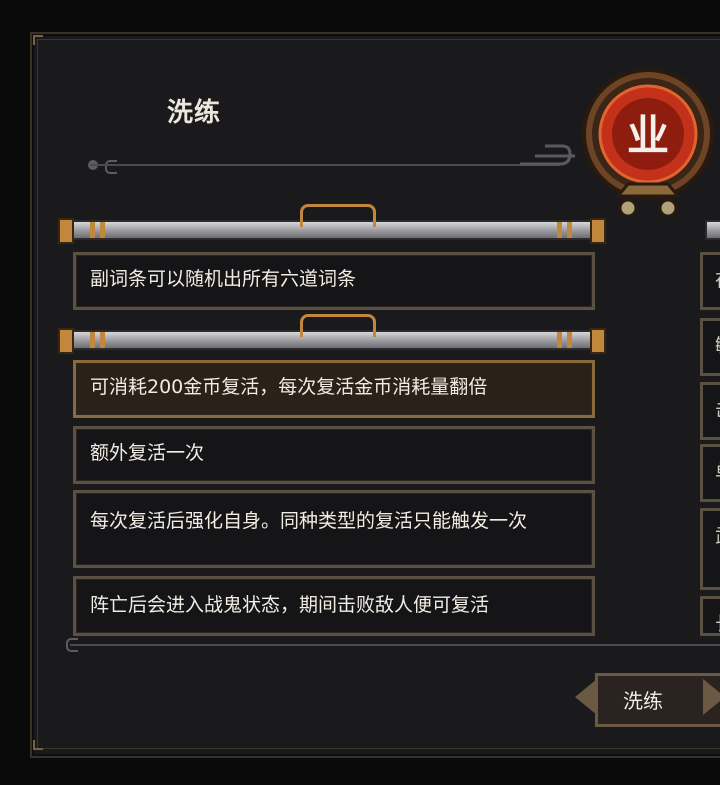  I want to click on option-text: 每次复活后强化自身。同种类型的复活只能触发一次, so click(309, 521).